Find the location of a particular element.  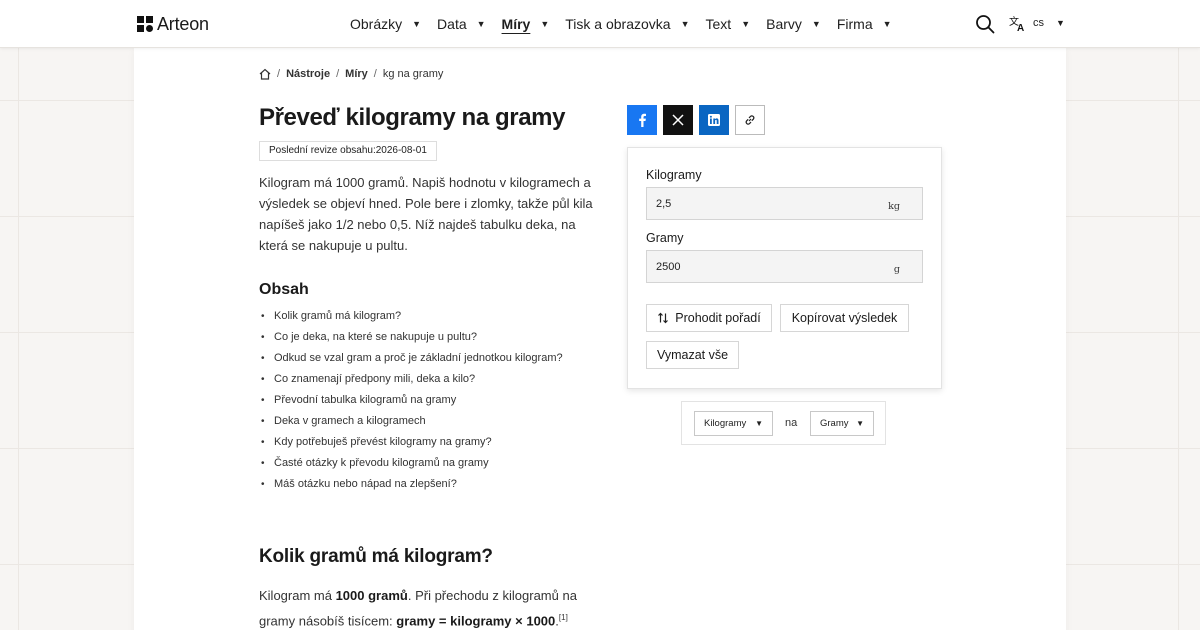

x-icon is located at coordinates (678, 120).